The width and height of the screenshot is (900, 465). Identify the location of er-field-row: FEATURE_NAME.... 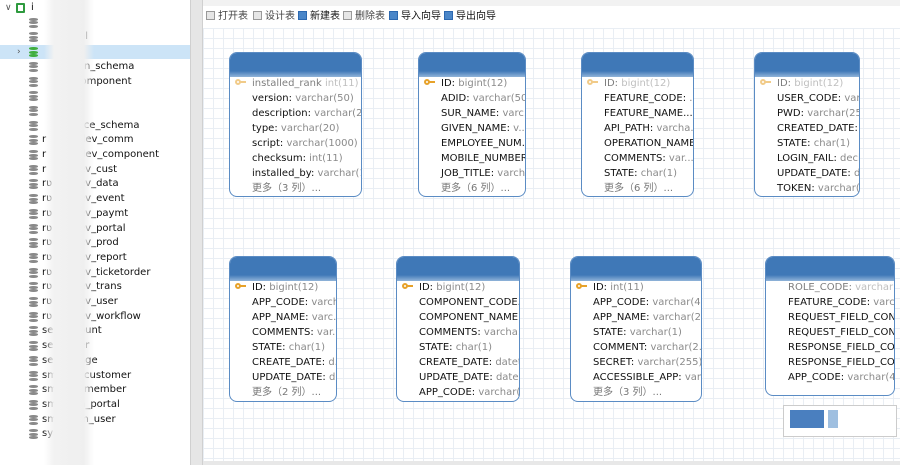
(637, 113).